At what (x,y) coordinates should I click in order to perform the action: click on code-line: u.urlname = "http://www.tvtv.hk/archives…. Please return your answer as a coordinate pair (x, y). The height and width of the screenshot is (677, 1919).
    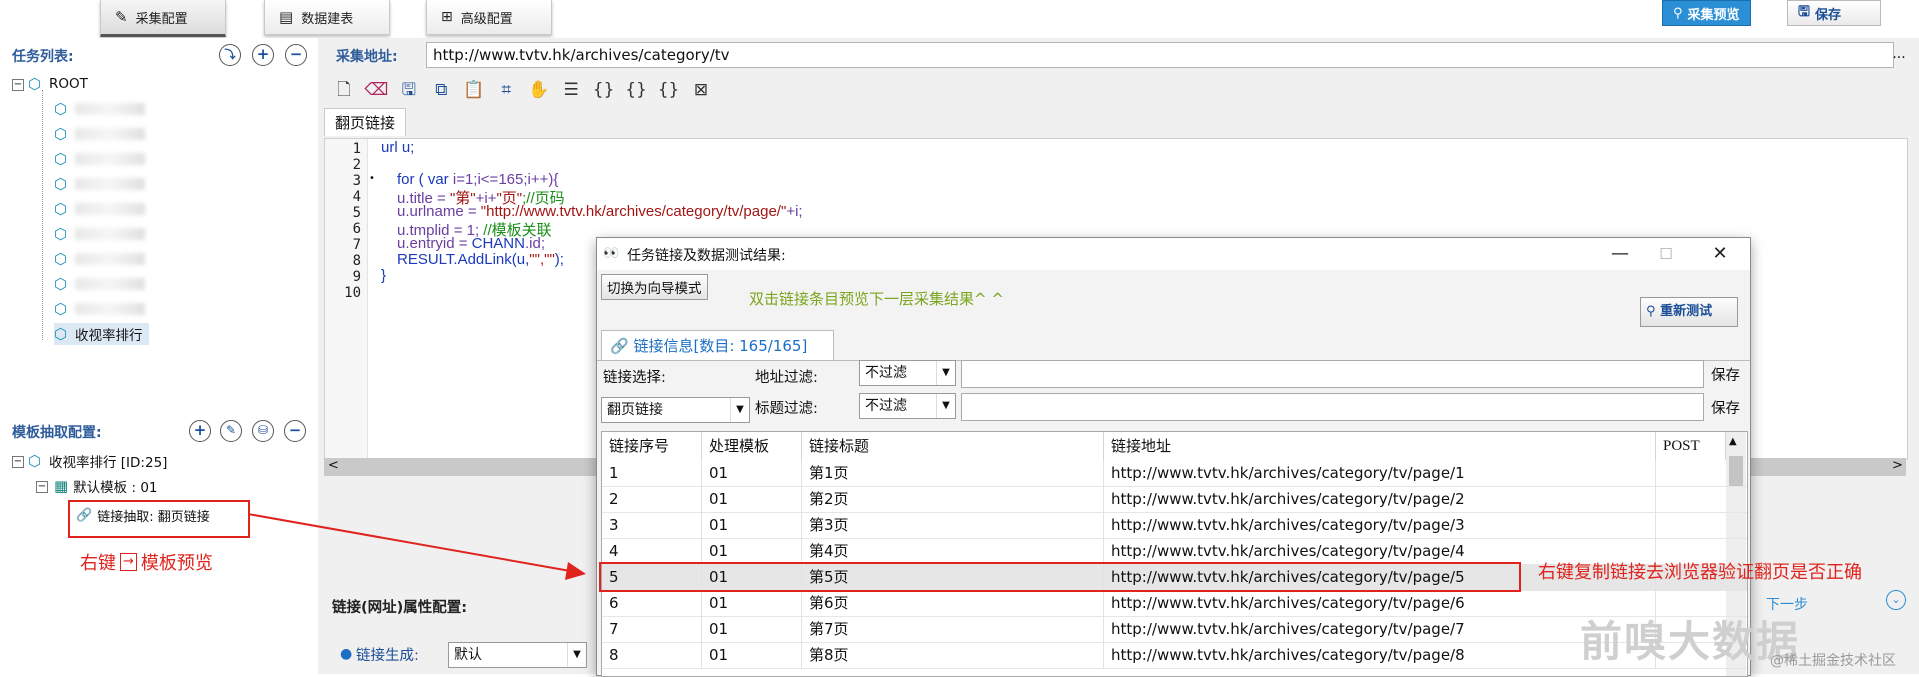
    Looking at the image, I should click on (600, 211).